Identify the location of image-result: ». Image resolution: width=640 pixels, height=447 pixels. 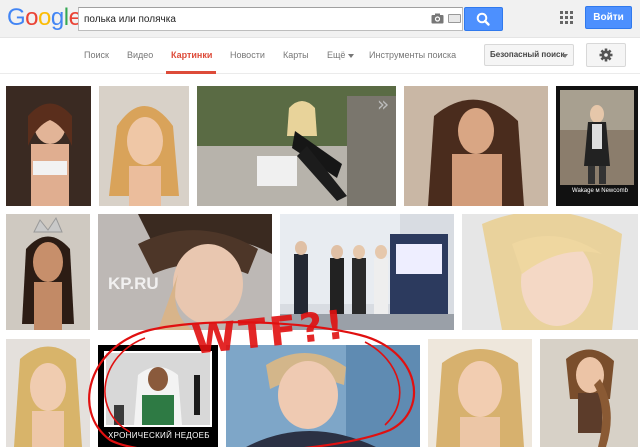
(296, 146).